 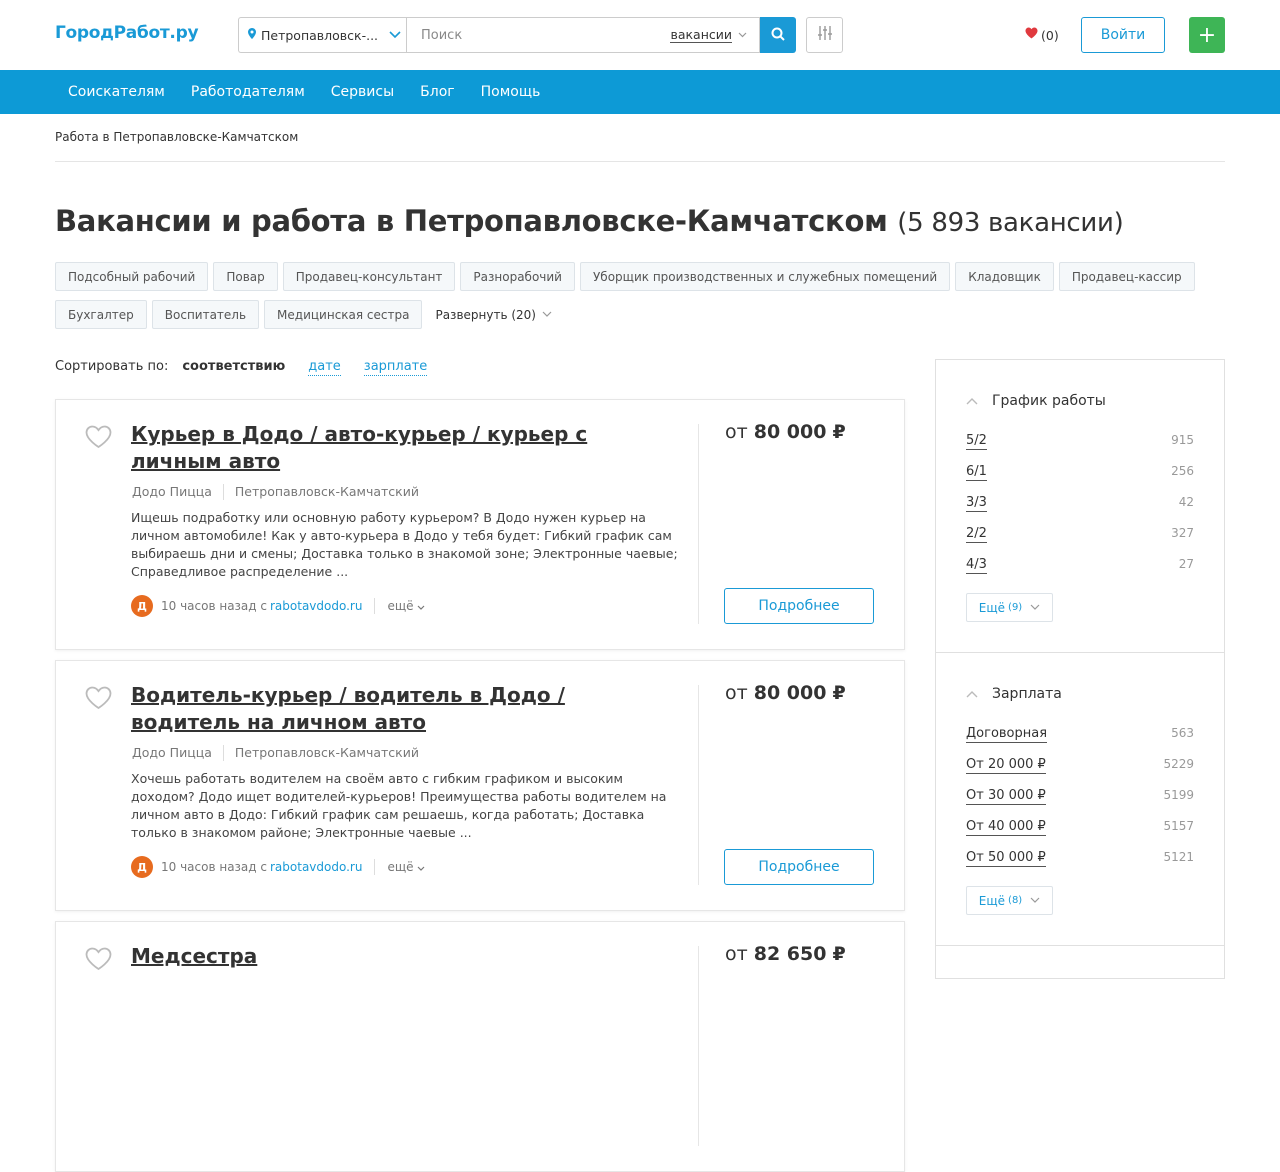 What do you see at coordinates (1049, 401) in the screenshot?
I see `filter-title-text: График работы` at bounding box center [1049, 401].